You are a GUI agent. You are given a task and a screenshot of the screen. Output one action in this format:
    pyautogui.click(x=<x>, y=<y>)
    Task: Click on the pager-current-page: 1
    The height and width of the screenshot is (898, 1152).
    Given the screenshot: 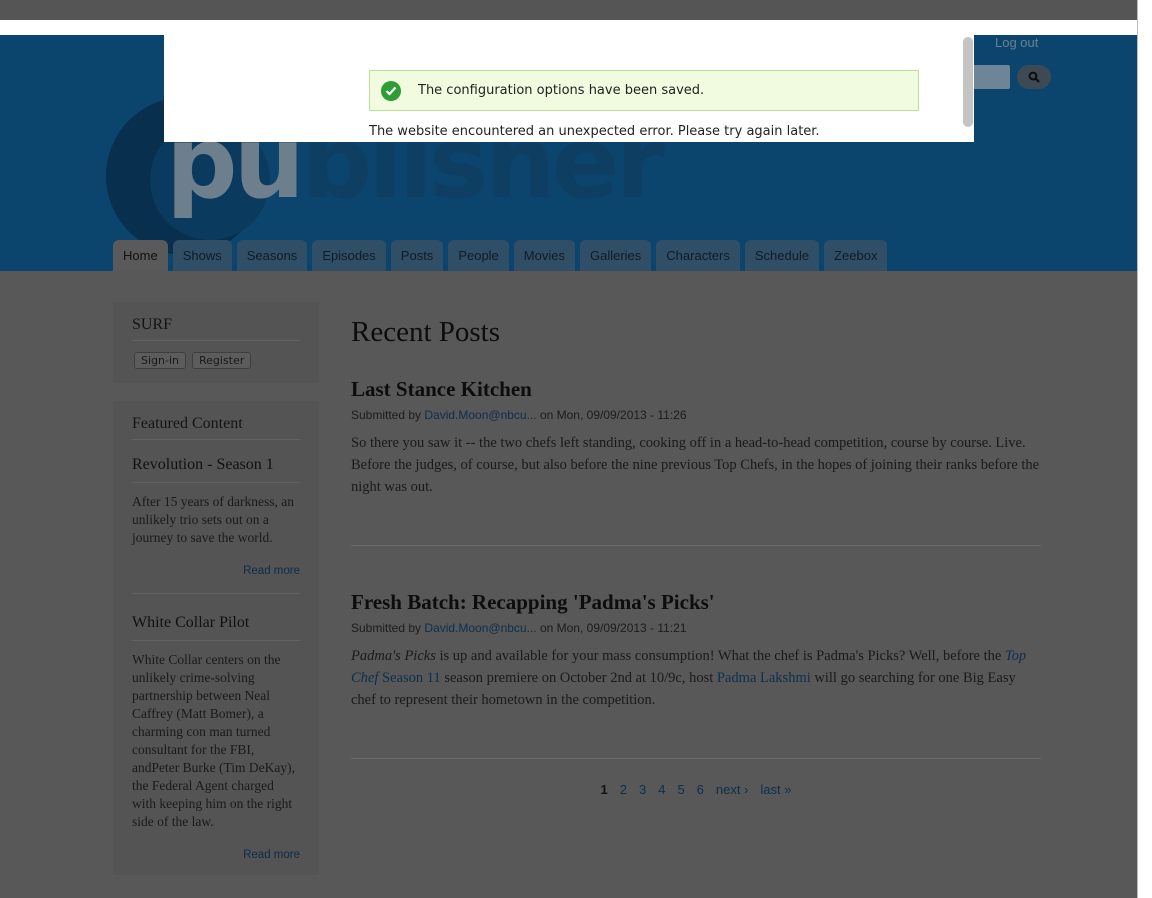 What is the action you would take?
    pyautogui.click(x=604, y=789)
    